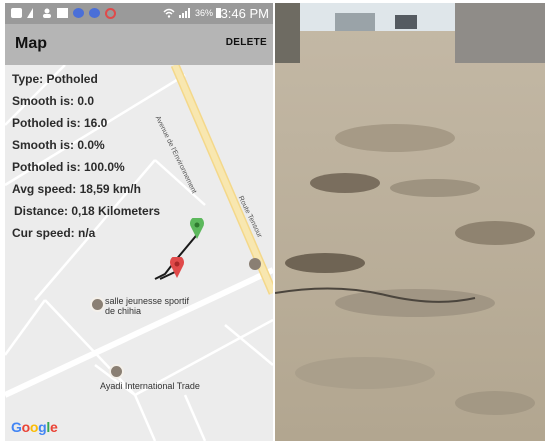 The height and width of the screenshot is (446, 550). What do you see at coordinates (16, 13) in the screenshot?
I see `message-icon` at bounding box center [16, 13].